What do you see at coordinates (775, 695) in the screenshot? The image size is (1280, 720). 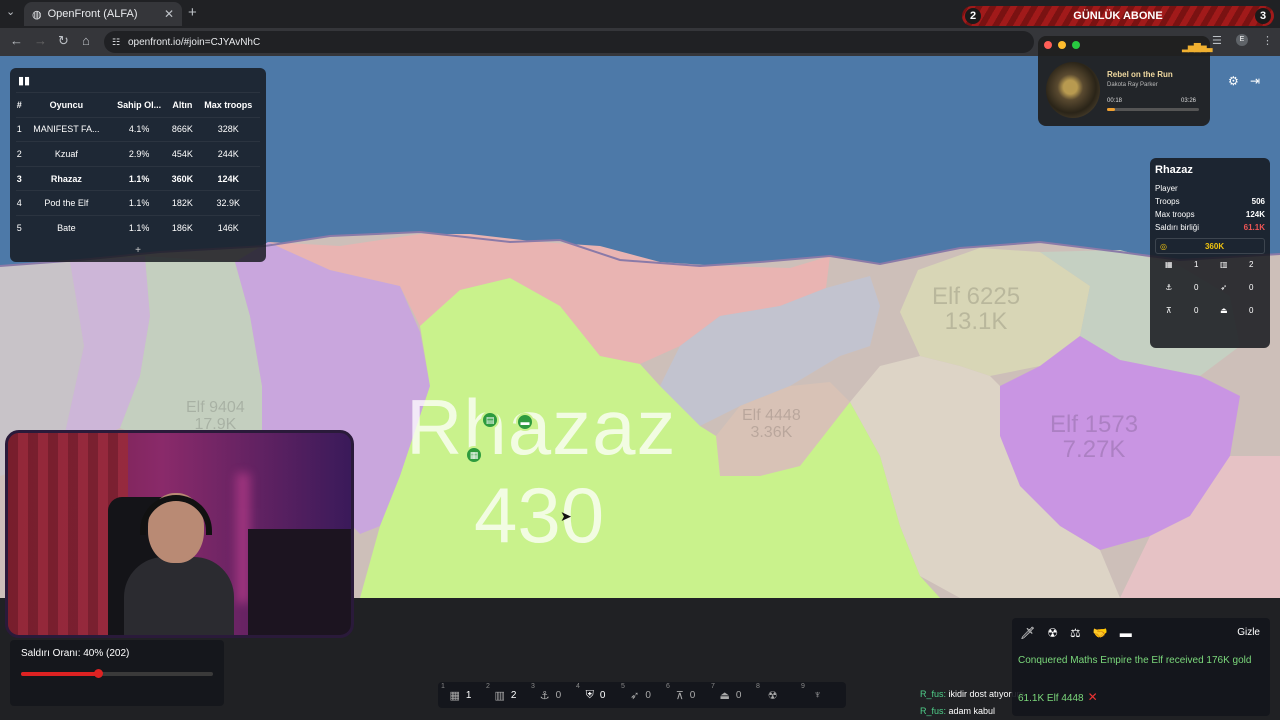 I see `build-slot-nuke: 8 ☢` at bounding box center [775, 695].